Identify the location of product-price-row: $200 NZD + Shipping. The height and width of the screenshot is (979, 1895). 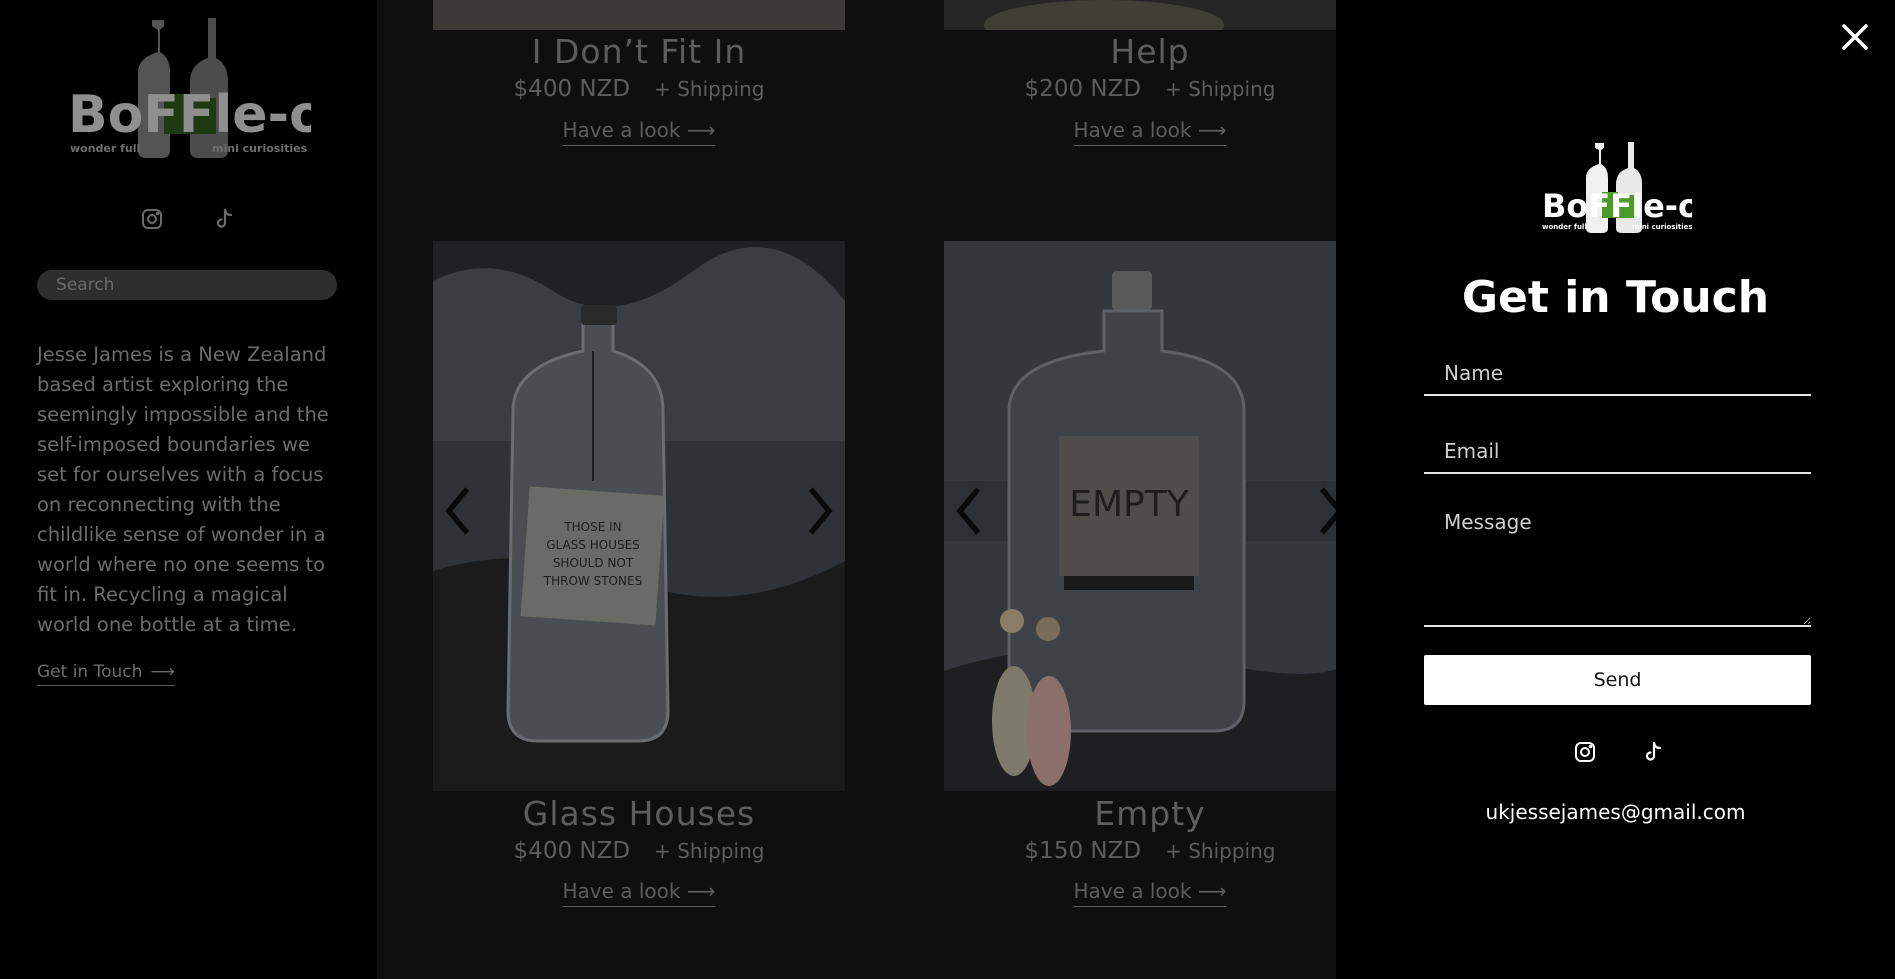
(1140, 89).